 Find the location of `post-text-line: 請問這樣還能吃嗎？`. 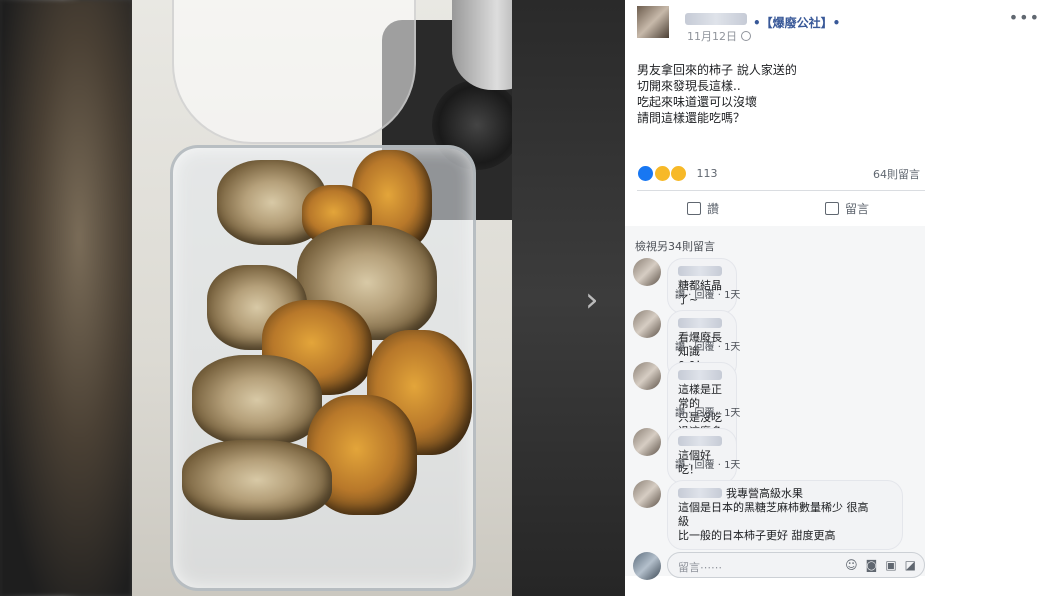

post-text-line: 請問這樣還能吃嗎？ is located at coordinates (691, 118).